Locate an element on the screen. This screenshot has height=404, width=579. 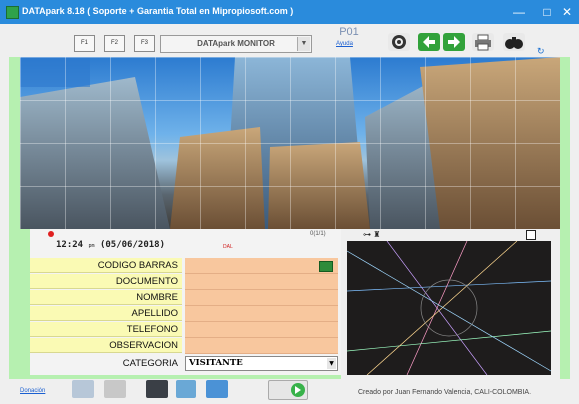
surname-label: APELLIDO is located at coordinates (106, 313).